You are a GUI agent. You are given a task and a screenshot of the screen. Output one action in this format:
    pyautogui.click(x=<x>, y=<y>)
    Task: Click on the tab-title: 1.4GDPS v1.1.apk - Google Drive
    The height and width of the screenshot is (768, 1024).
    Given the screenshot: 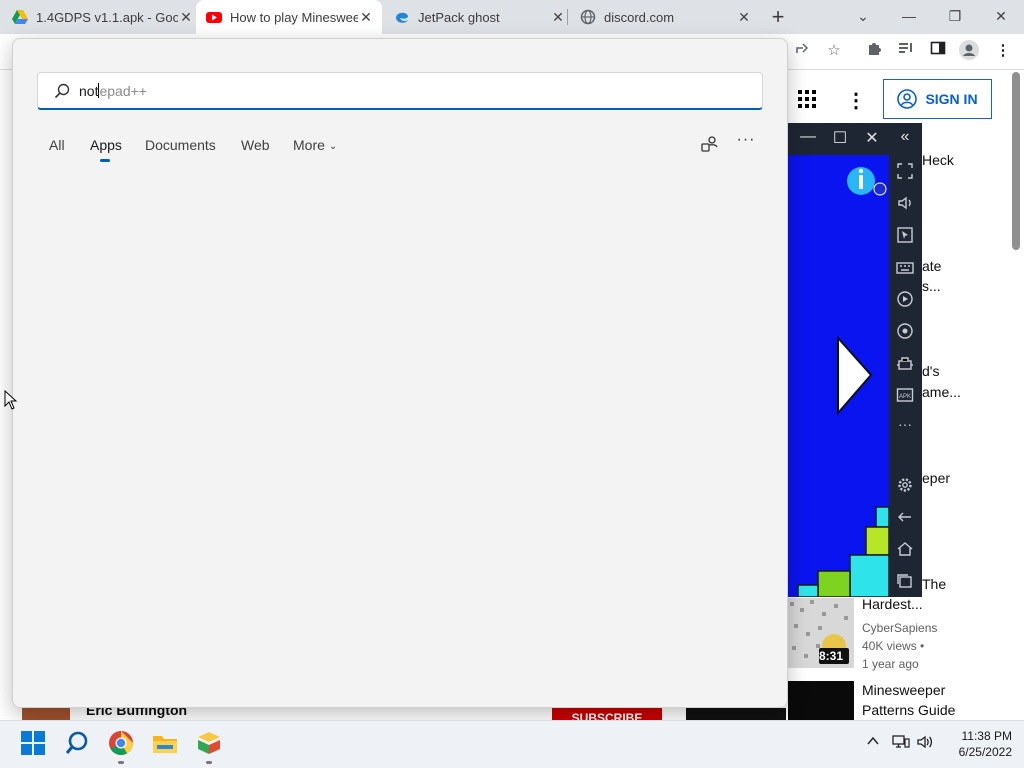 What is the action you would take?
    pyautogui.click(x=107, y=17)
    